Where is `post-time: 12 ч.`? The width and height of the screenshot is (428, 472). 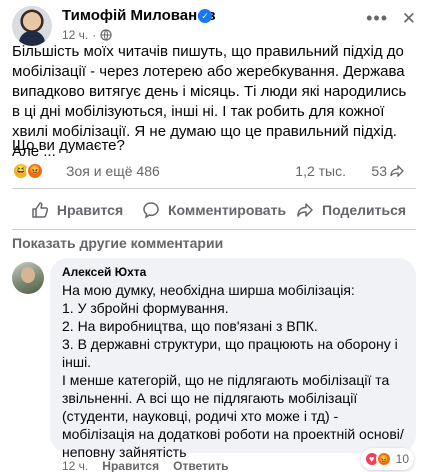
post-time: 12 ч. is located at coordinates (75, 35).